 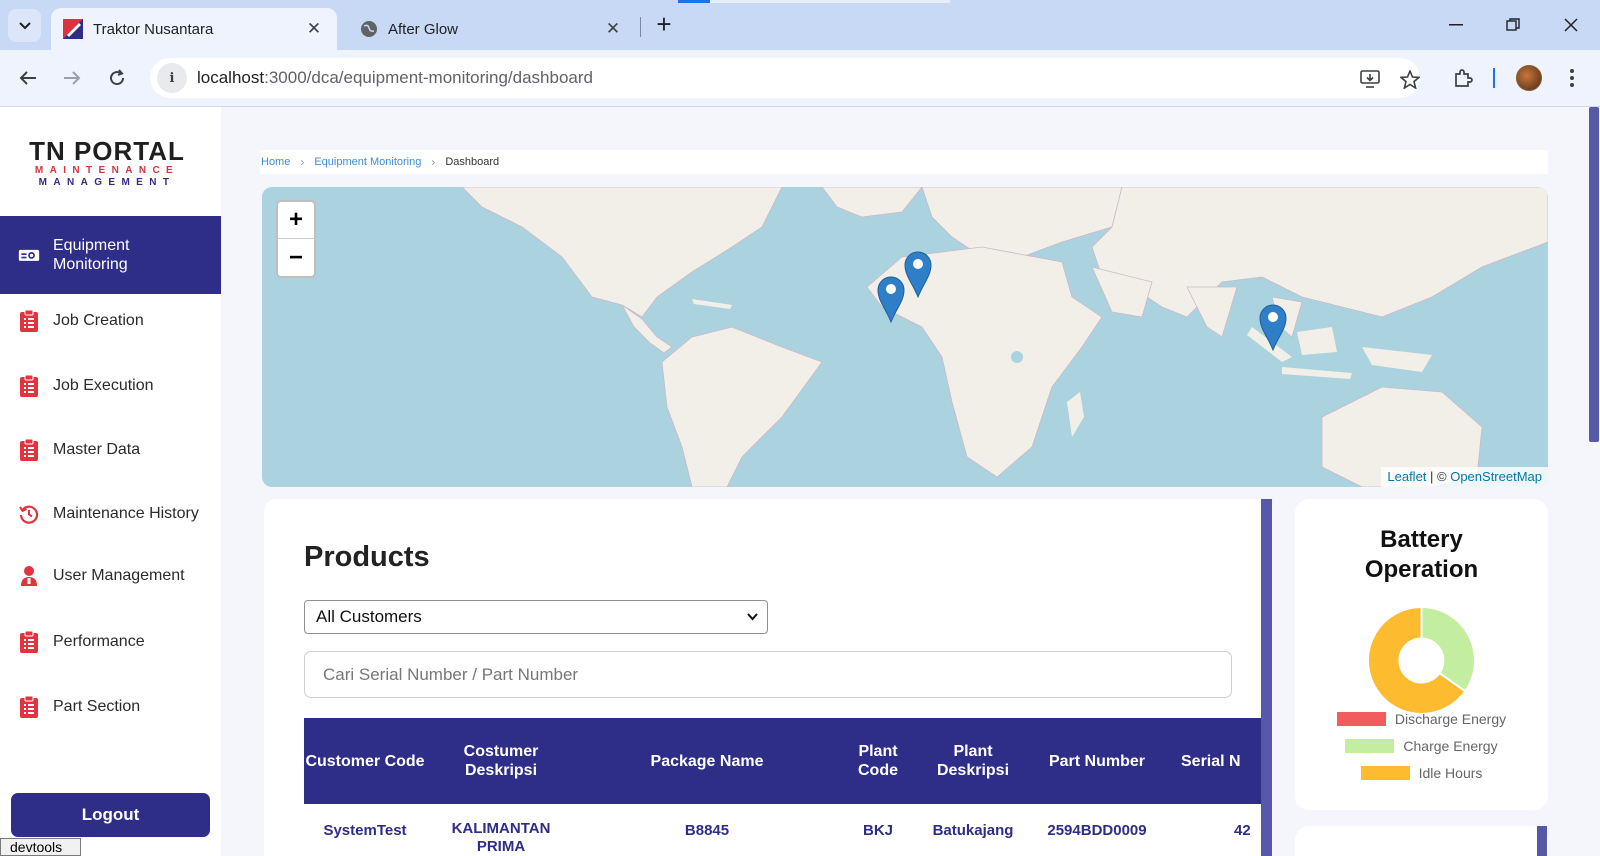 What do you see at coordinates (28, 78) in the screenshot?
I see `back-icon` at bounding box center [28, 78].